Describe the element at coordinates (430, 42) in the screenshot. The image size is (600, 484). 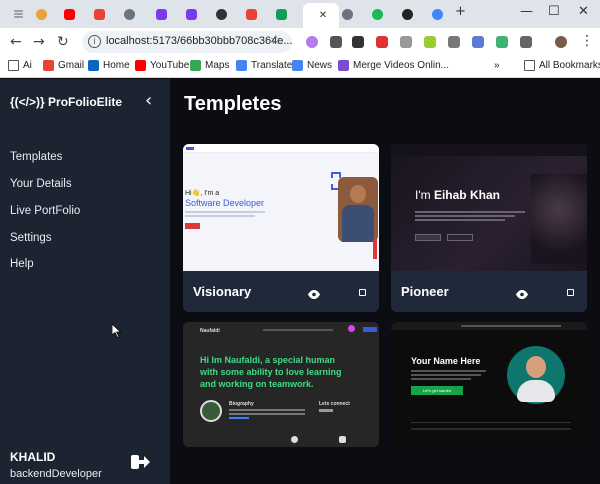
I see `extension3-icon` at that location.